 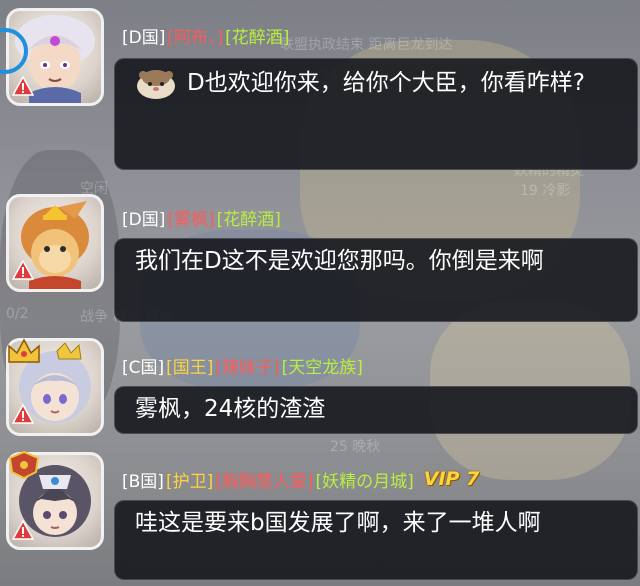 What do you see at coordinates (190, 367) in the screenshot?
I see `title-tag: [国王]` at bounding box center [190, 367].